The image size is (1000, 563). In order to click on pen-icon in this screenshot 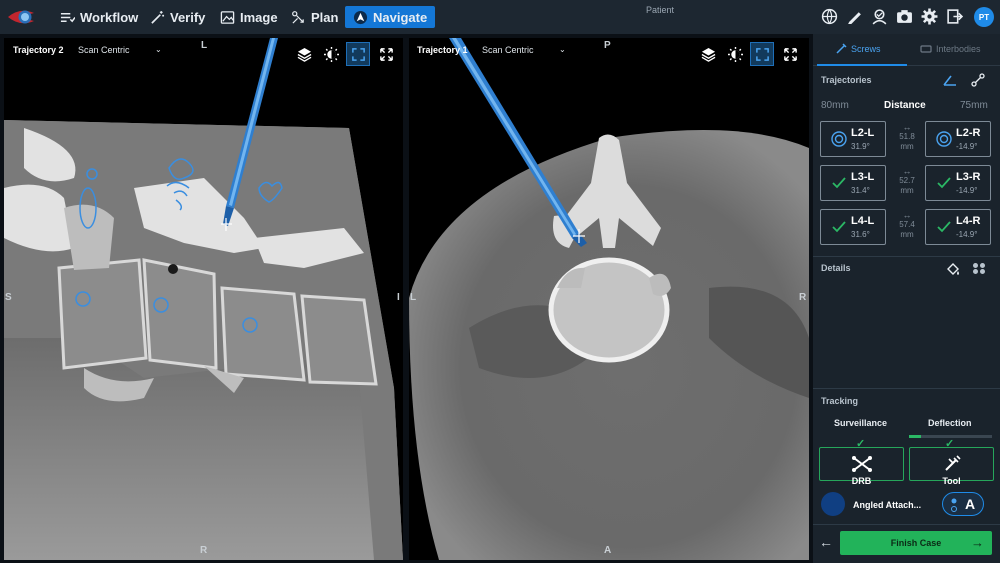, I will do `click(854, 16)`.